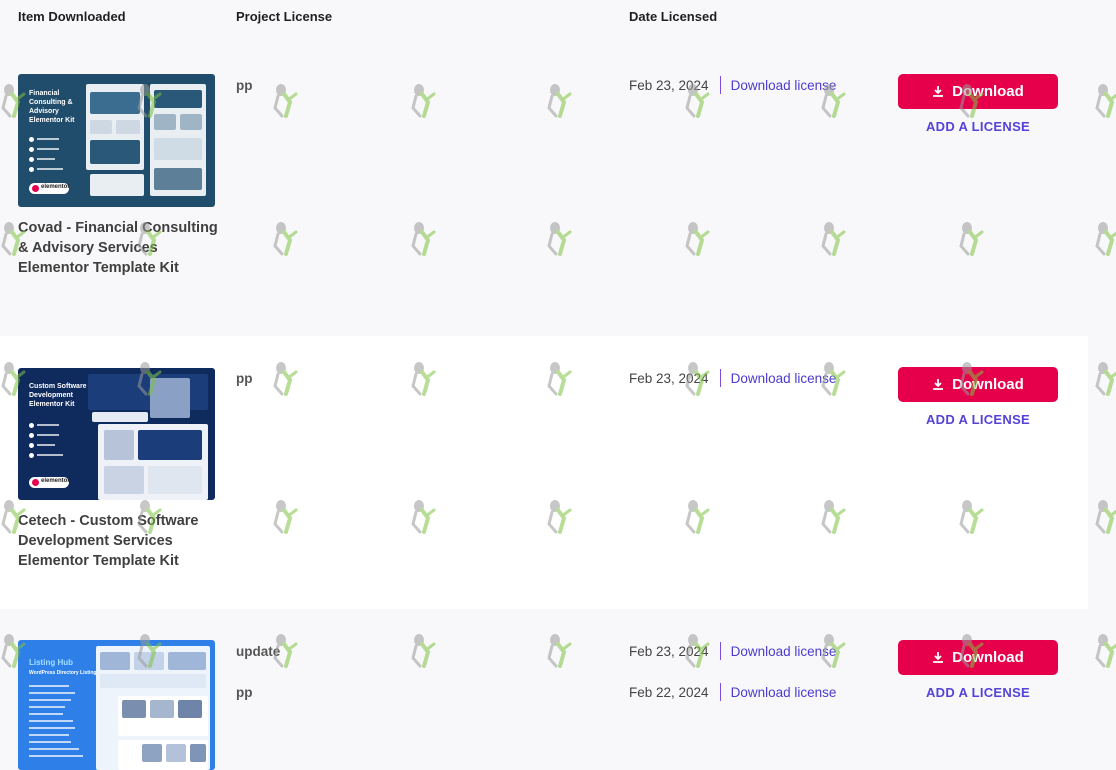 Image resolution: width=1116 pixels, height=770 pixels. What do you see at coordinates (669, 692) in the screenshot?
I see `license-date: Feb 22, 2024` at bounding box center [669, 692].